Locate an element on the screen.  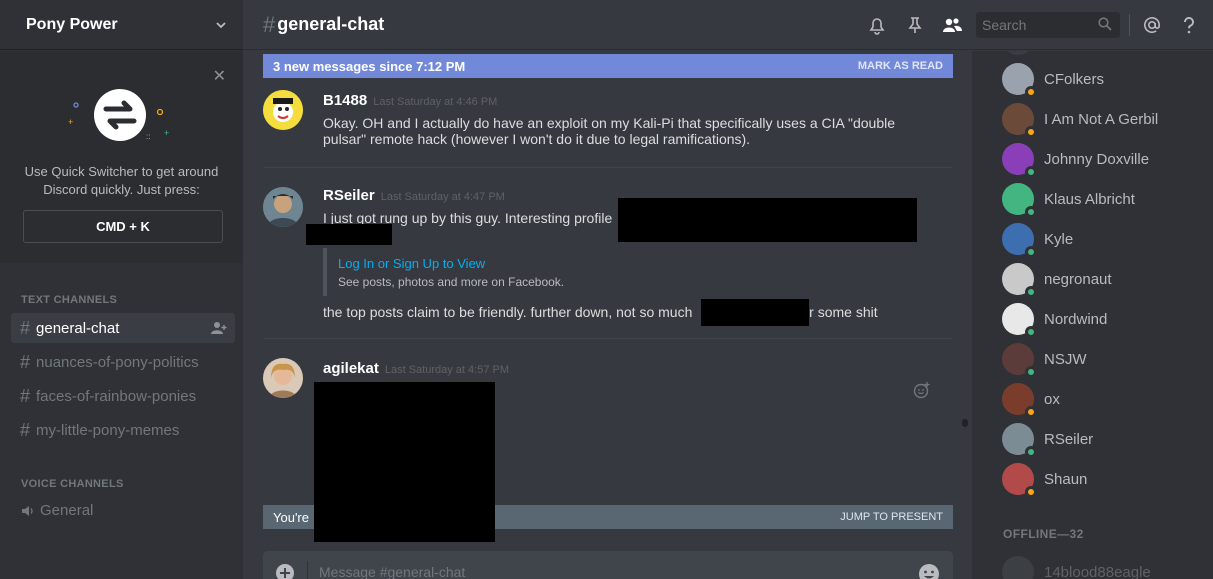
quick-switcher-shortcut-button: CMD + K is located at coordinates (123, 226).